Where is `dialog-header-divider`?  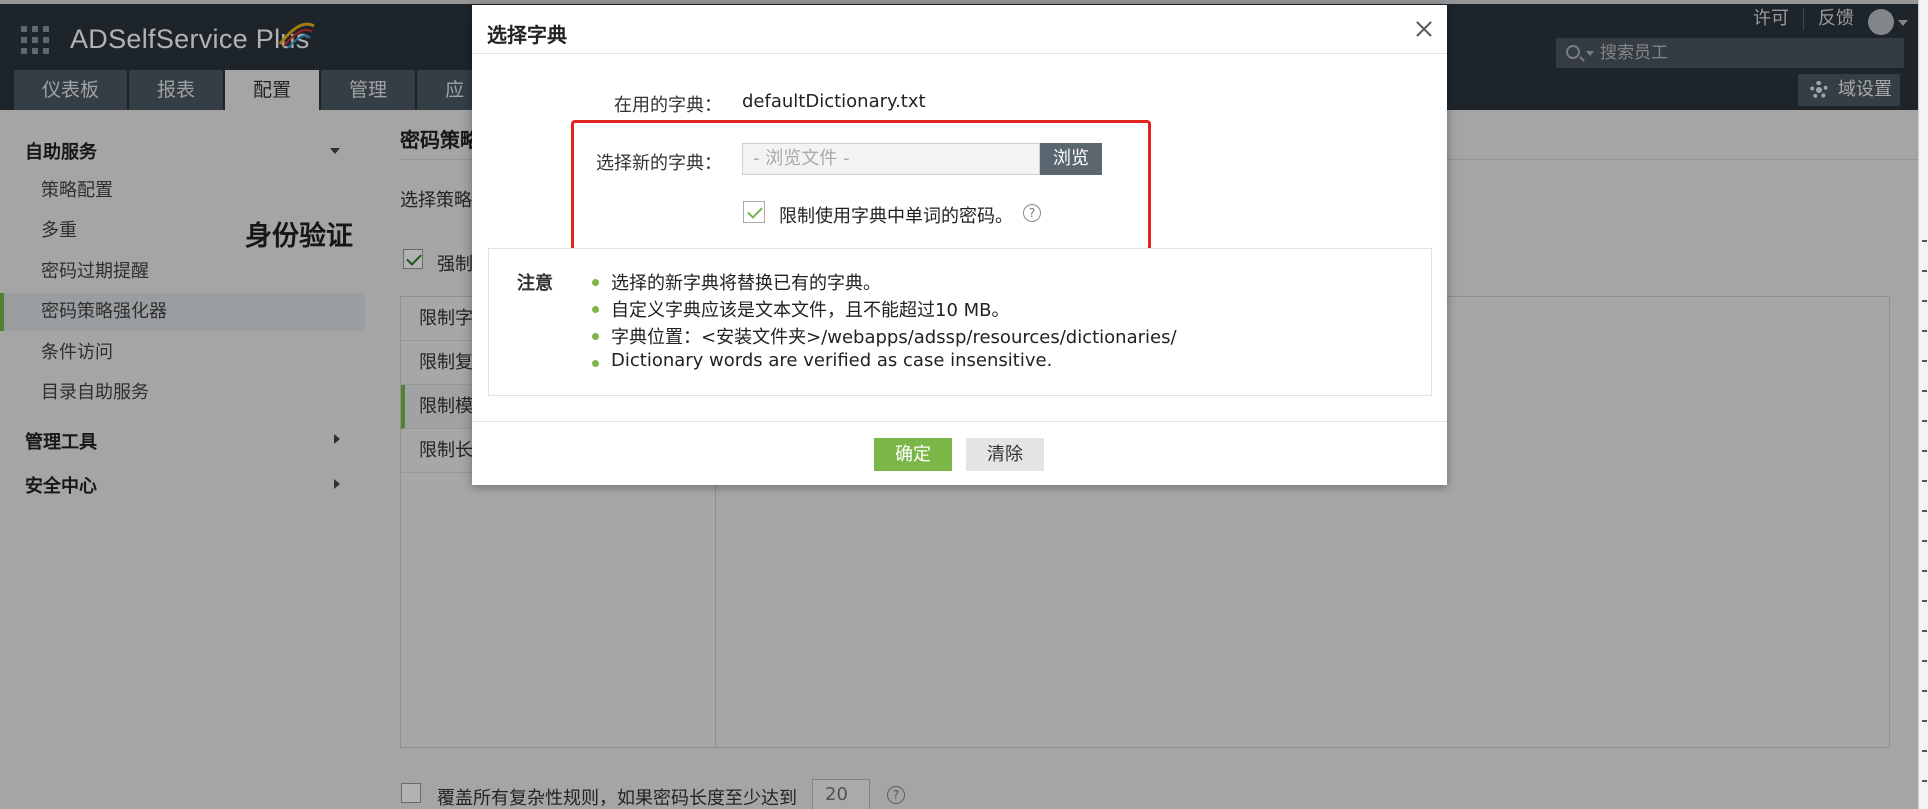
dialog-header-divider is located at coordinates (959, 53).